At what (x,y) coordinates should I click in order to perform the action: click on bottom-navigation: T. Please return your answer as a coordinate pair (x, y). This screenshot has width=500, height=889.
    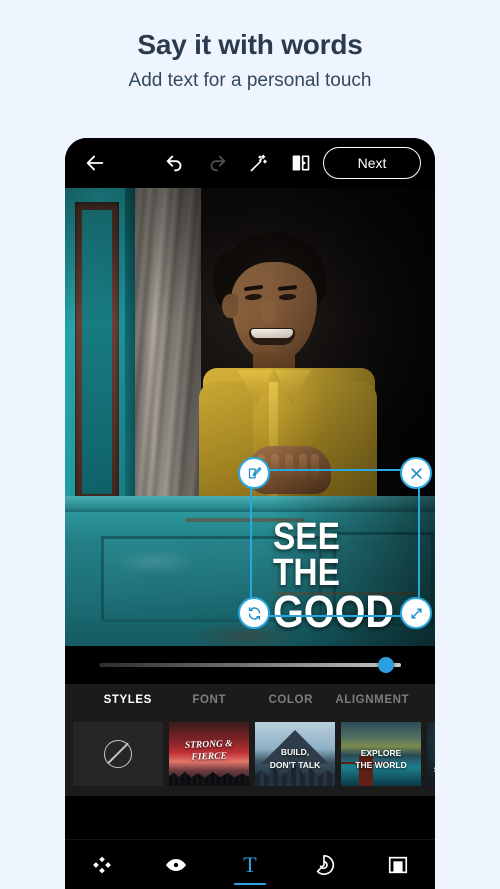
    Looking at the image, I should click on (250, 864).